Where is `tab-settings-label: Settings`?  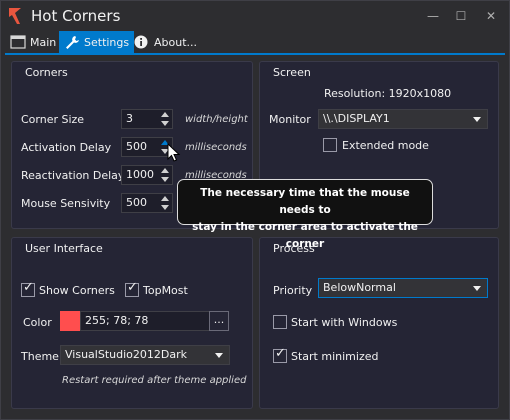
tab-settings-label: Settings is located at coordinates (107, 42).